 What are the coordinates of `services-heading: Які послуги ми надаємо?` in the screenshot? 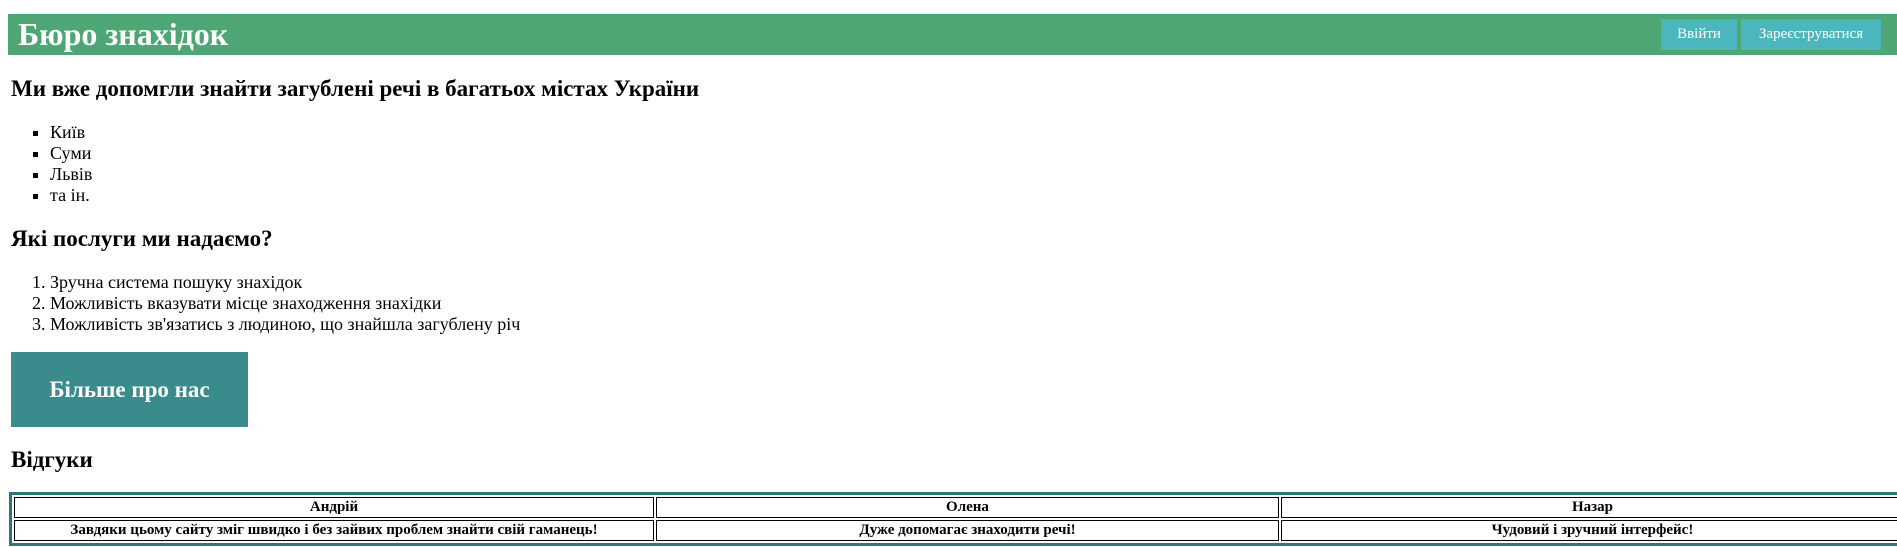 It's located at (142, 238).